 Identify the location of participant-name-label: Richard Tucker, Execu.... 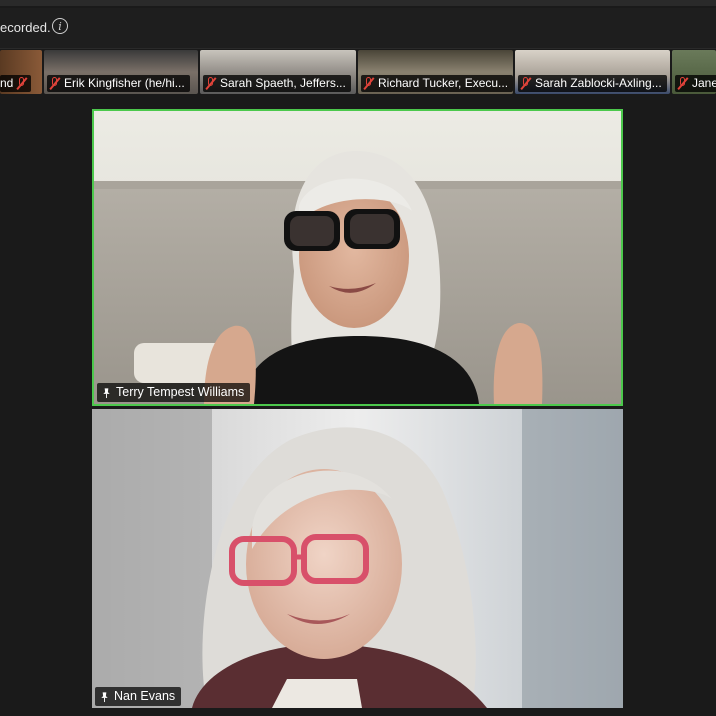
(437, 83).